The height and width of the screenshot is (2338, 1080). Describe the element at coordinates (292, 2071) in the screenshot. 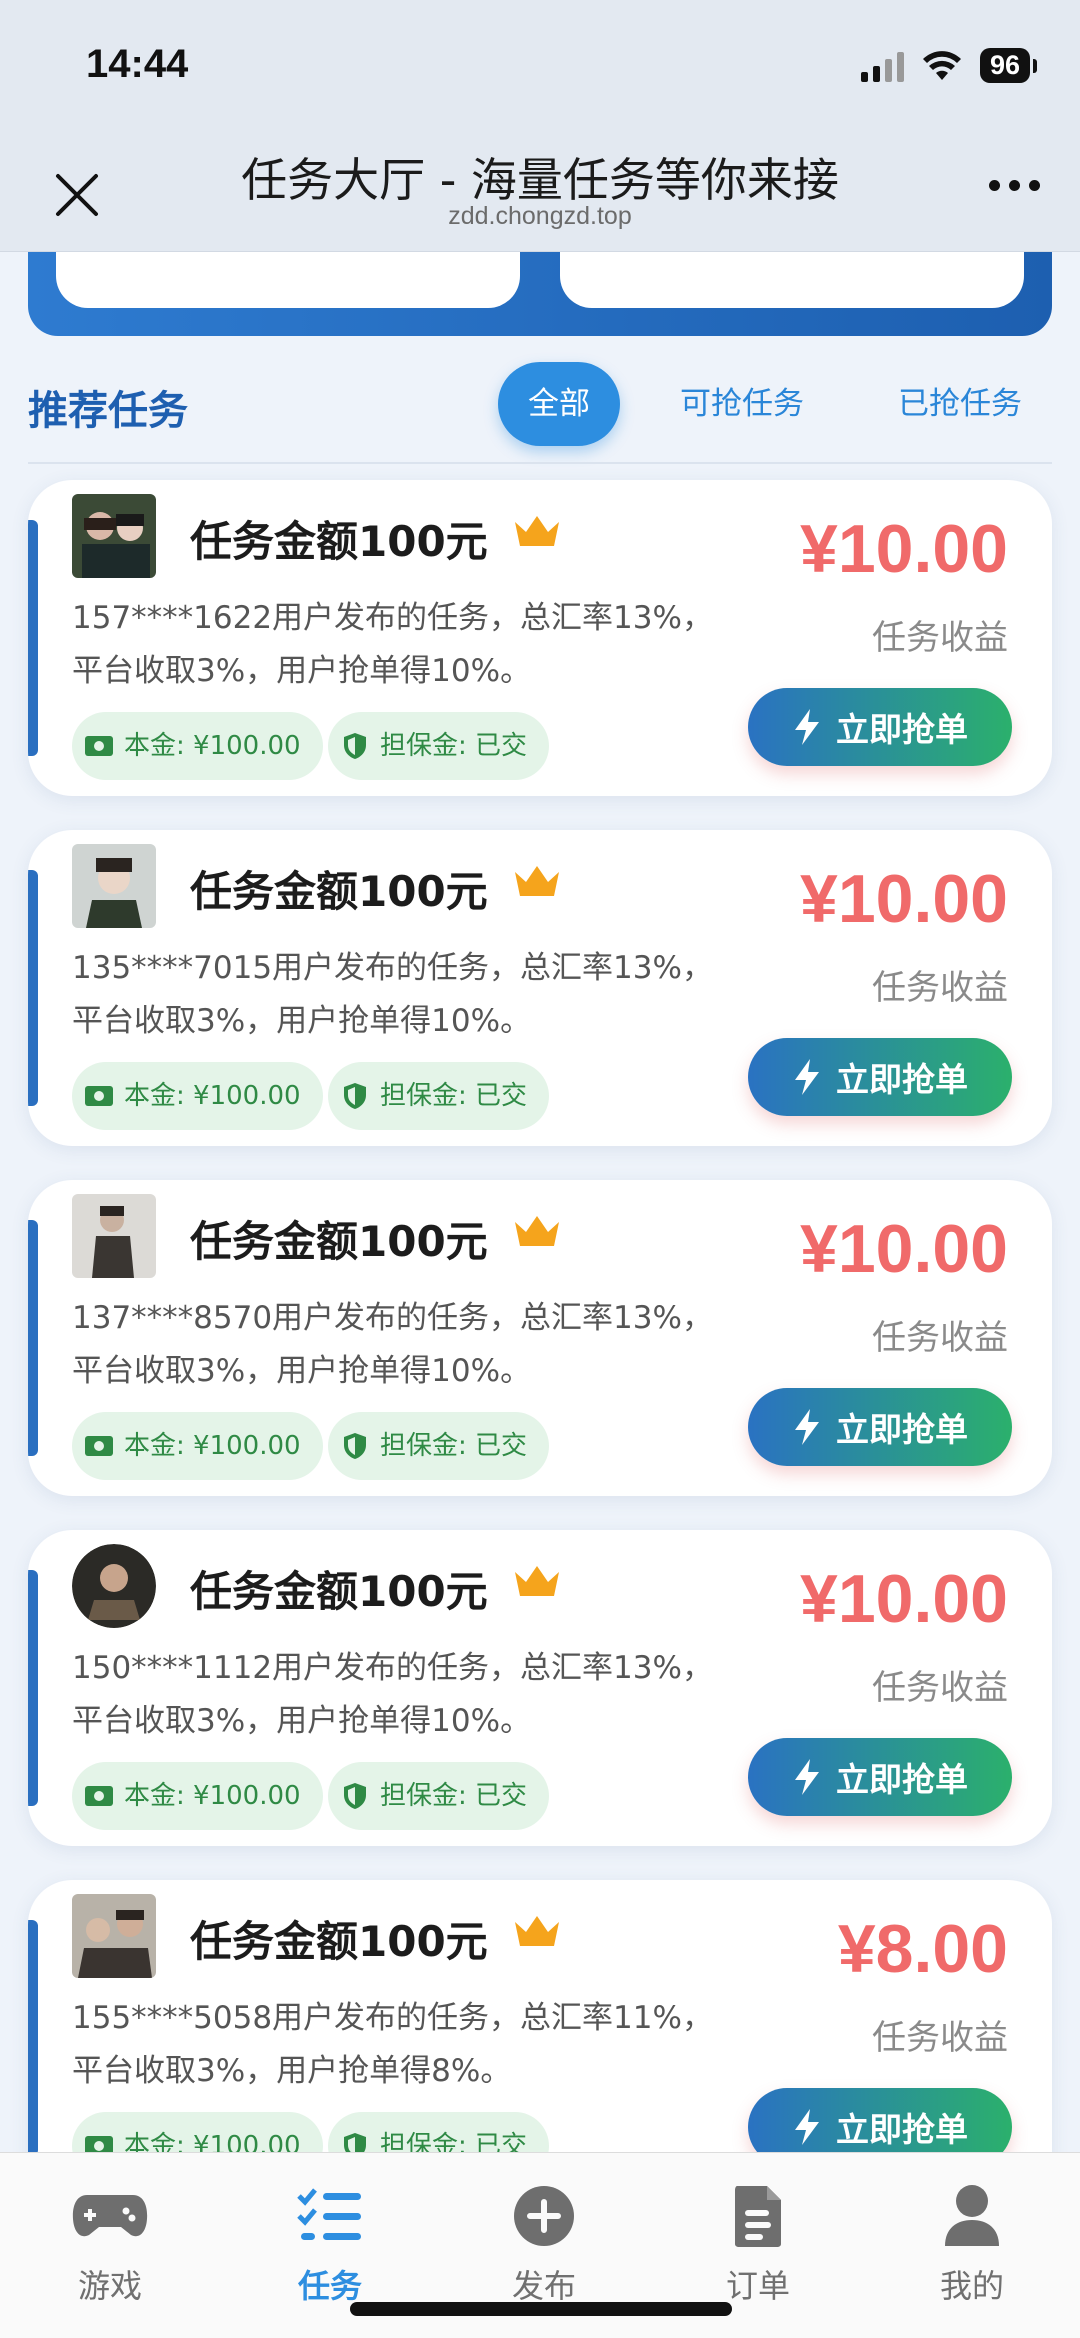

I see `task-desc-line: 平台收取3%，用户抢单得8%。` at that location.